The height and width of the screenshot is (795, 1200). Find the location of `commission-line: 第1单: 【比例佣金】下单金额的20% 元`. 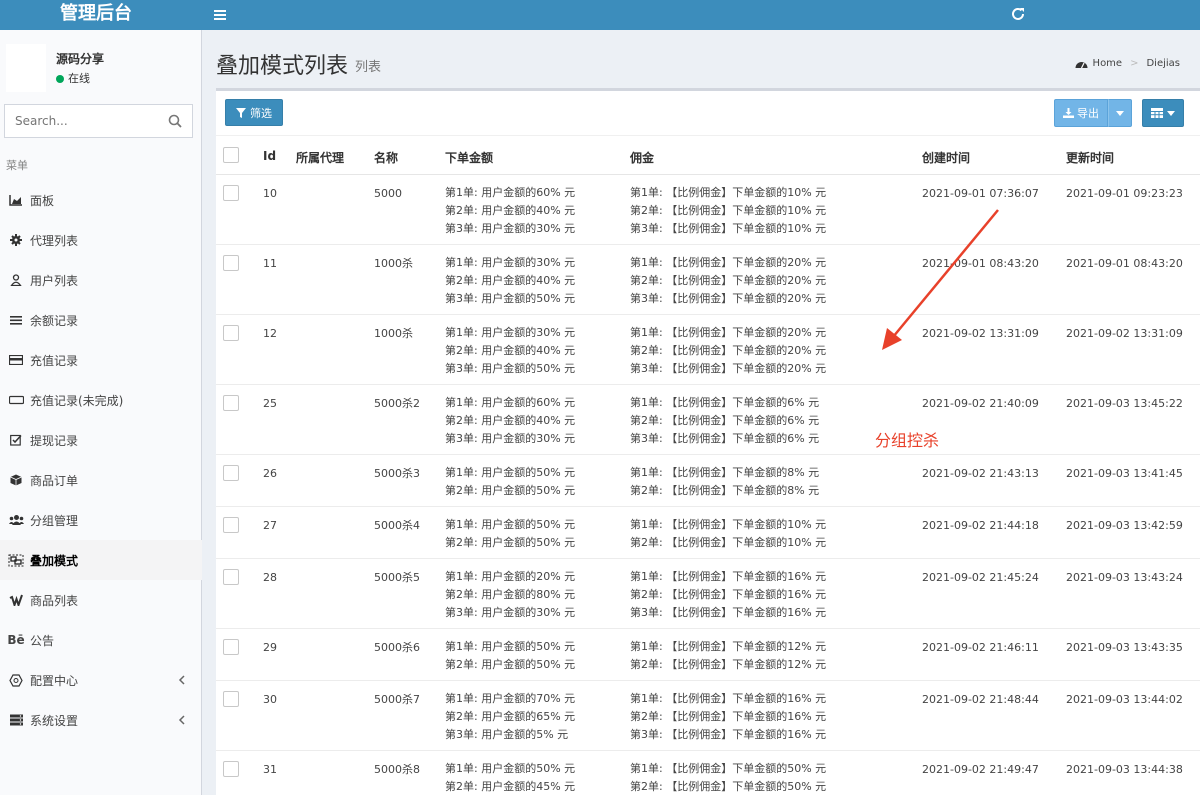

commission-line: 第1单: 【比例佣金】下单金额的20% 元 is located at coordinates (728, 262).